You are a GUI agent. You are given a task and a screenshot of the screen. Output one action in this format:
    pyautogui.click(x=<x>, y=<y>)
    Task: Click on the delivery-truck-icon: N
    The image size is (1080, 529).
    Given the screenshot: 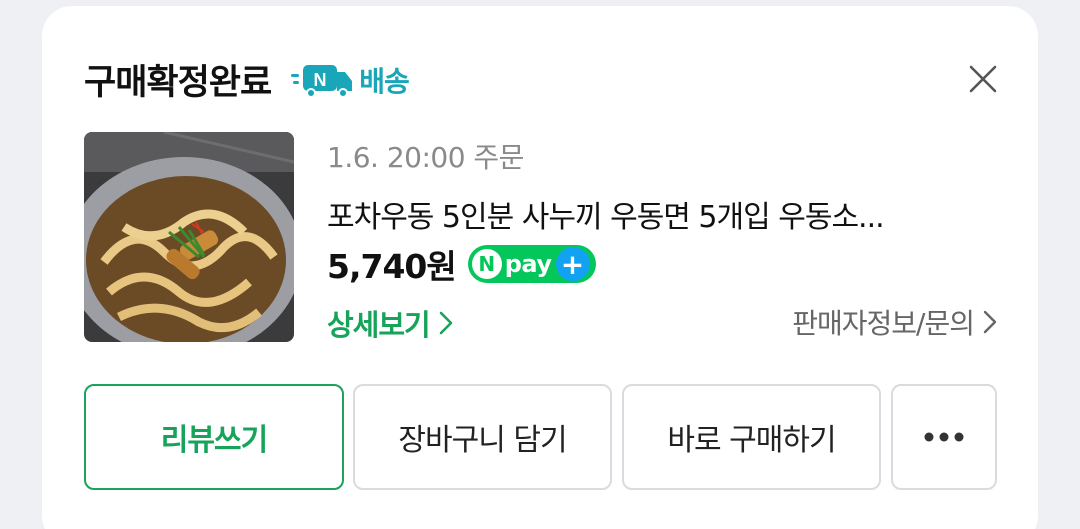 What is the action you would take?
    pyautogui.click(x=322, y=81)
    